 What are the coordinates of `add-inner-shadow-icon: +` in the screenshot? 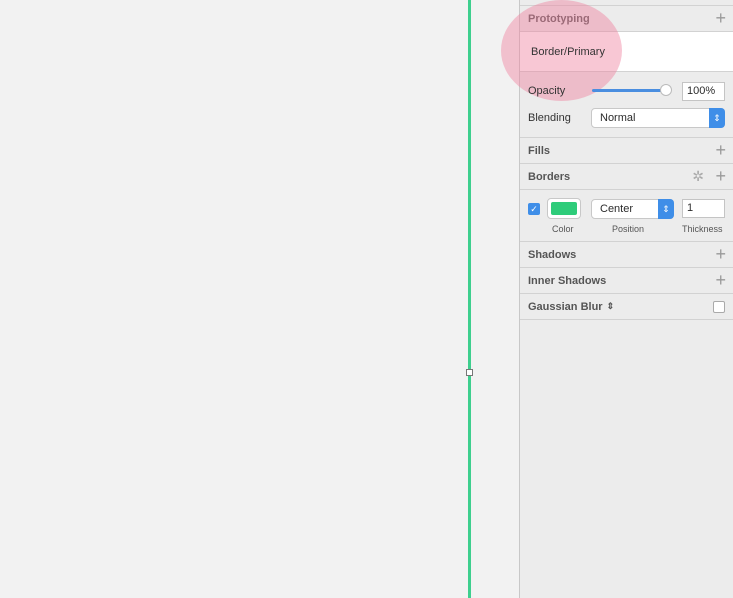 It's located at (720, 280).